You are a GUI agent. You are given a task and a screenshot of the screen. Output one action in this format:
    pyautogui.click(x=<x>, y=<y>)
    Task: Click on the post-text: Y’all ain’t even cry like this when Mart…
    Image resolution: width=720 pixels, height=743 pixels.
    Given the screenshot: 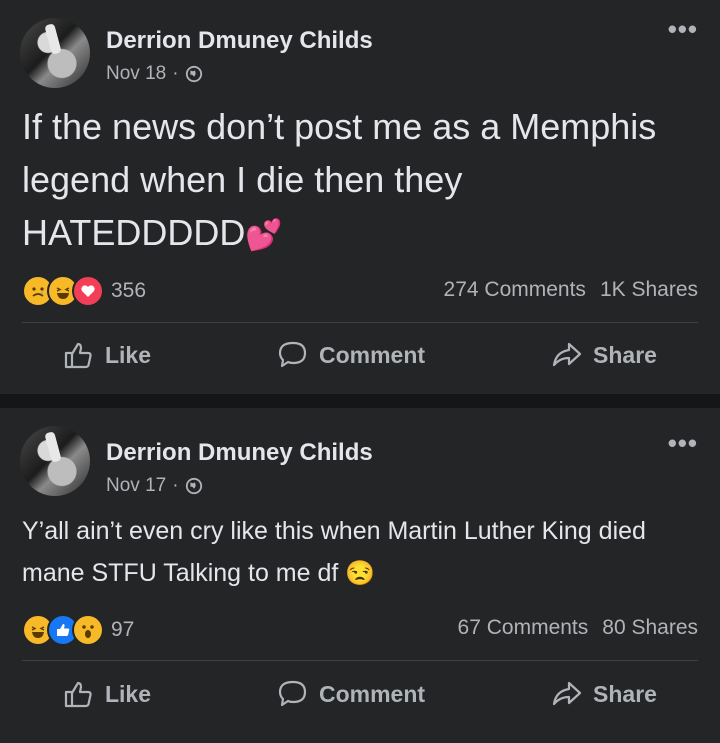 What is the action you would take?
    pyautogui.click(x=361, y=552)
    